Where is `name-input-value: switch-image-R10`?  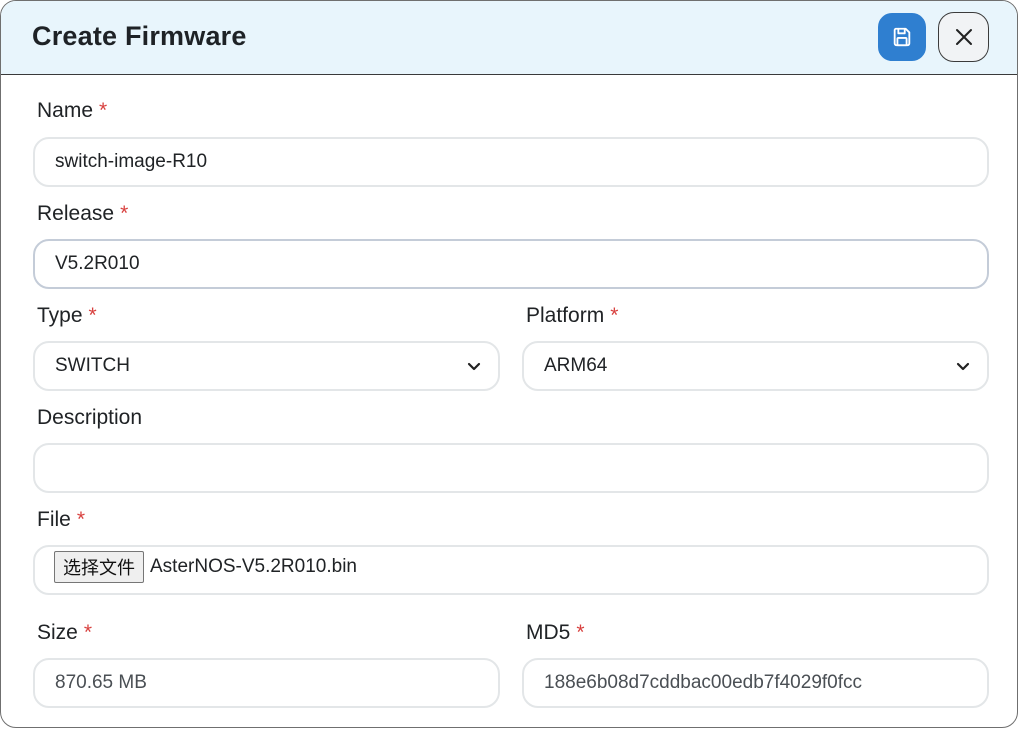 name-input-value: switch-image-R10 is located at coordinates (131, 161).